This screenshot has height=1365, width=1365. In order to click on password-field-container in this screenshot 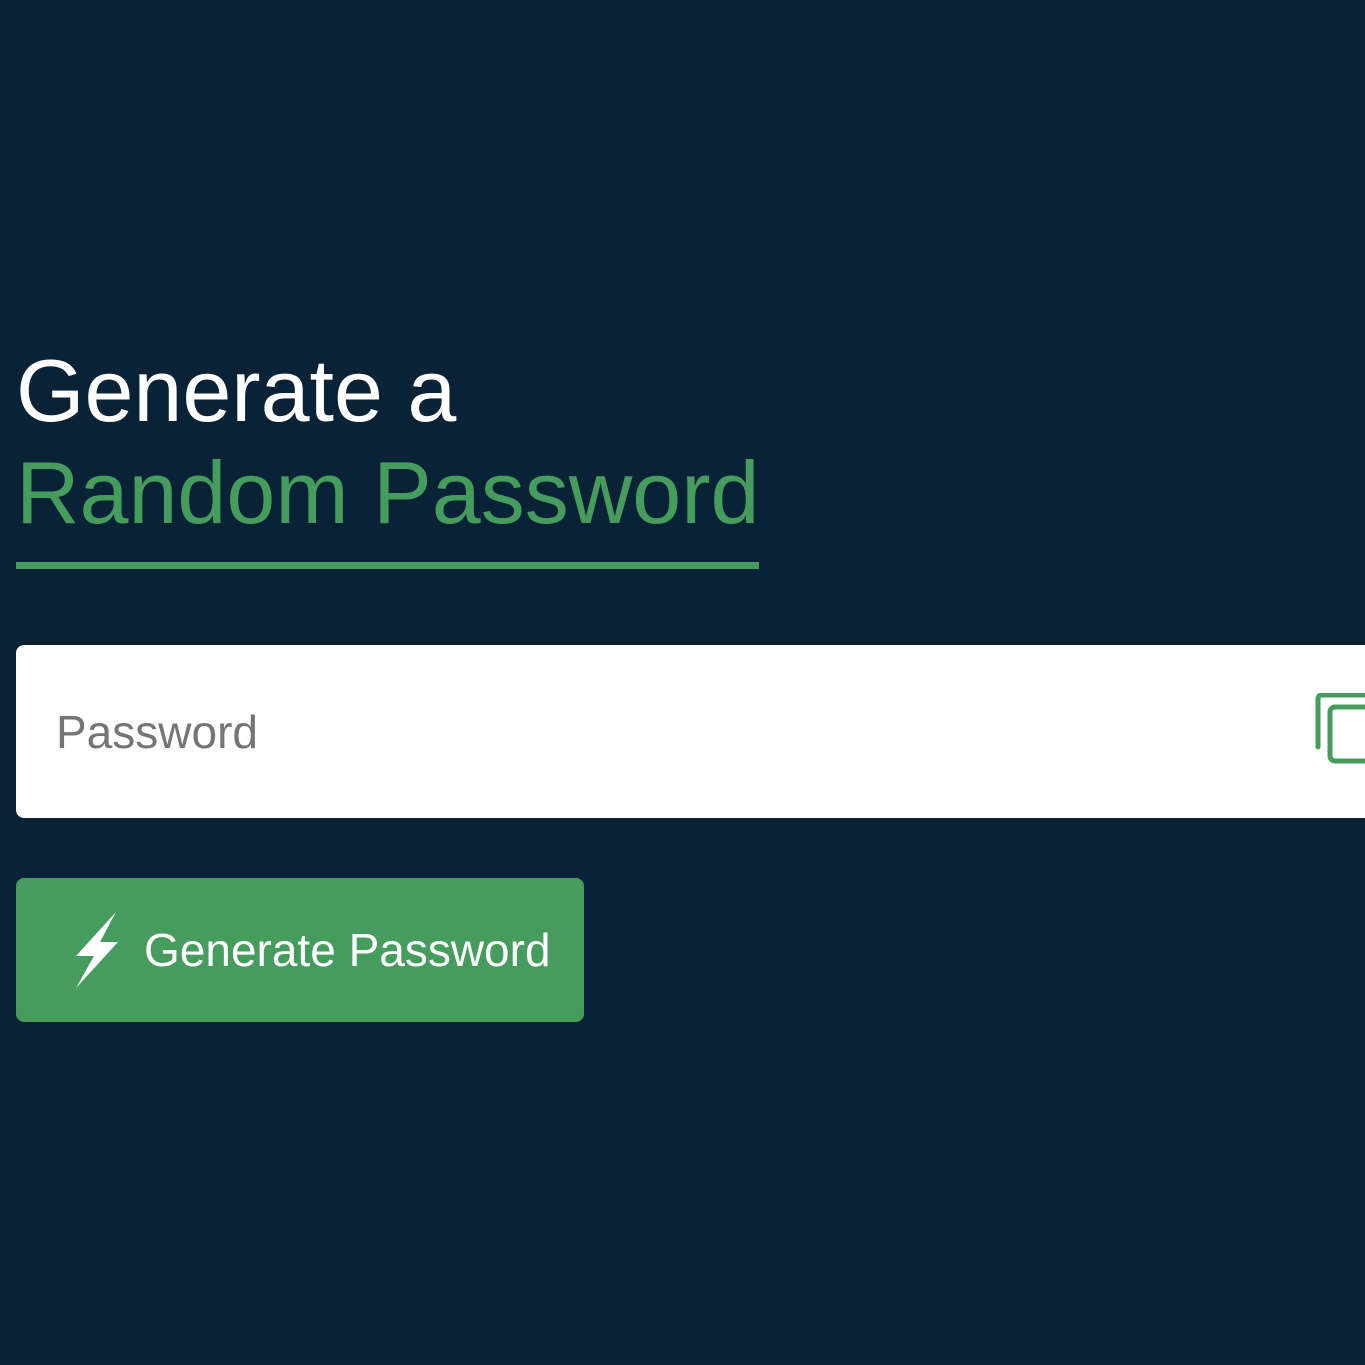, I will do `click(690, 731)`.